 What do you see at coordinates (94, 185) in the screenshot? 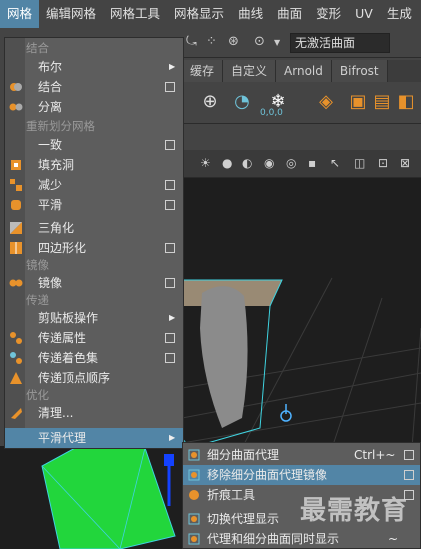
I see `menu-item-reduce: 减少` at bounding box center [94, 185].